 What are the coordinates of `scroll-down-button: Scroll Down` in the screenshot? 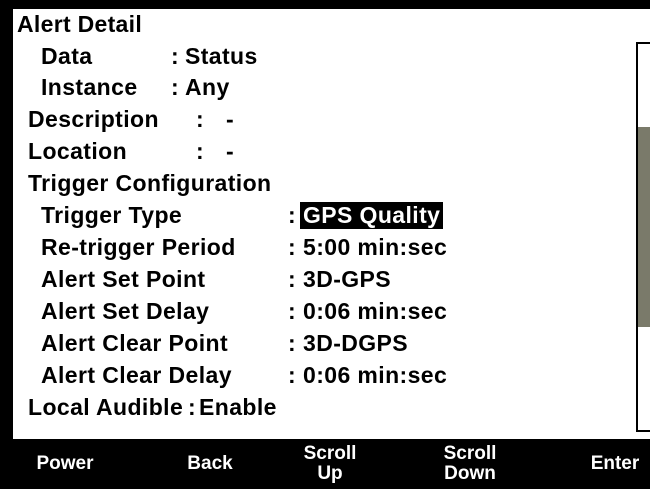 It's located at (470, 464).